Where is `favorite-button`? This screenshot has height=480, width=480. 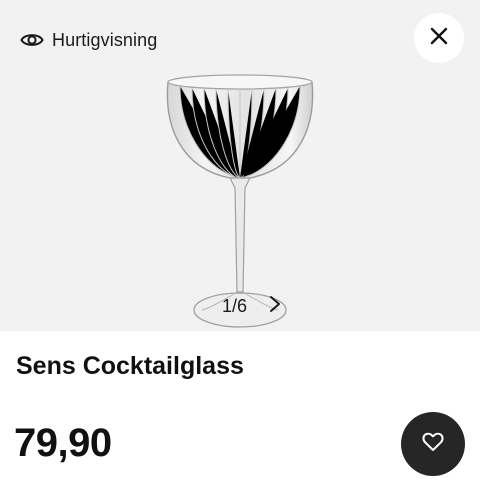
favorite-button is located at coordinates (433, 444).